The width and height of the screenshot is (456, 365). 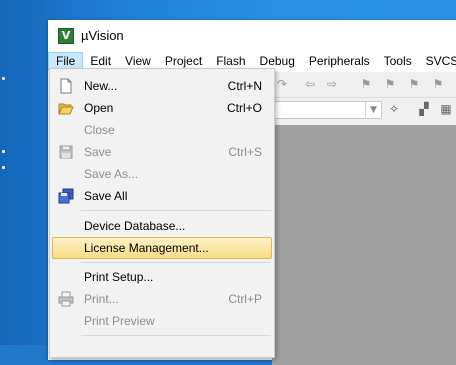 I want to click on menu-item-new-shortcut: Ctrl+N, so click(x=244, y=86).